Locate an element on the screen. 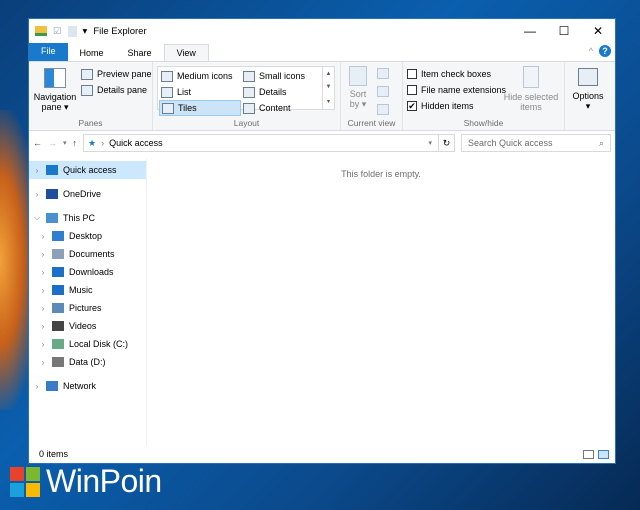  refresh-button: ↻ is located at coordinates (446, 143).